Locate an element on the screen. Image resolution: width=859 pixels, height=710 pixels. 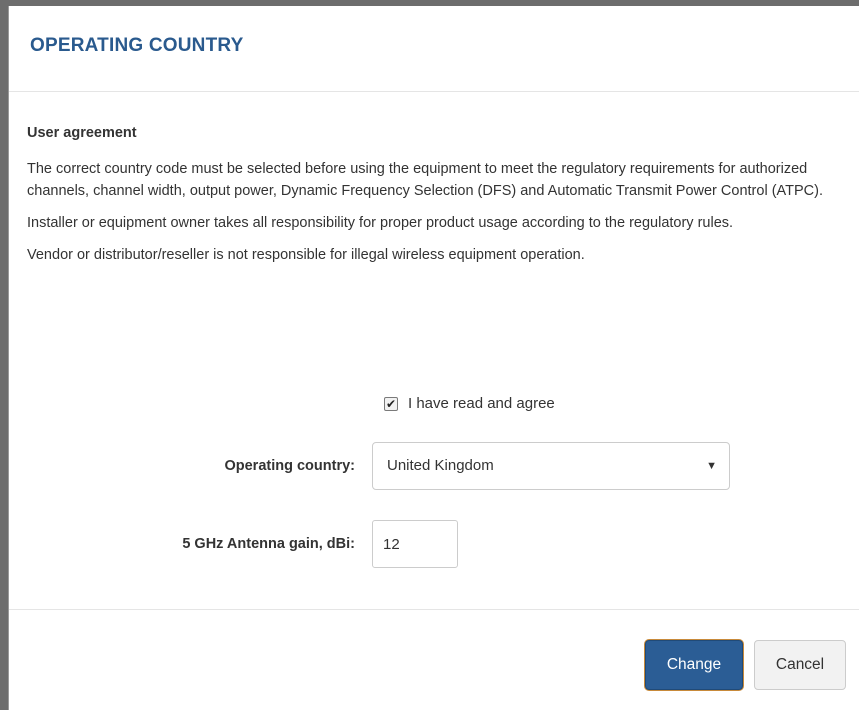
dialog-title: OPERATING COUNTRY is located at coordinates (137, 45).